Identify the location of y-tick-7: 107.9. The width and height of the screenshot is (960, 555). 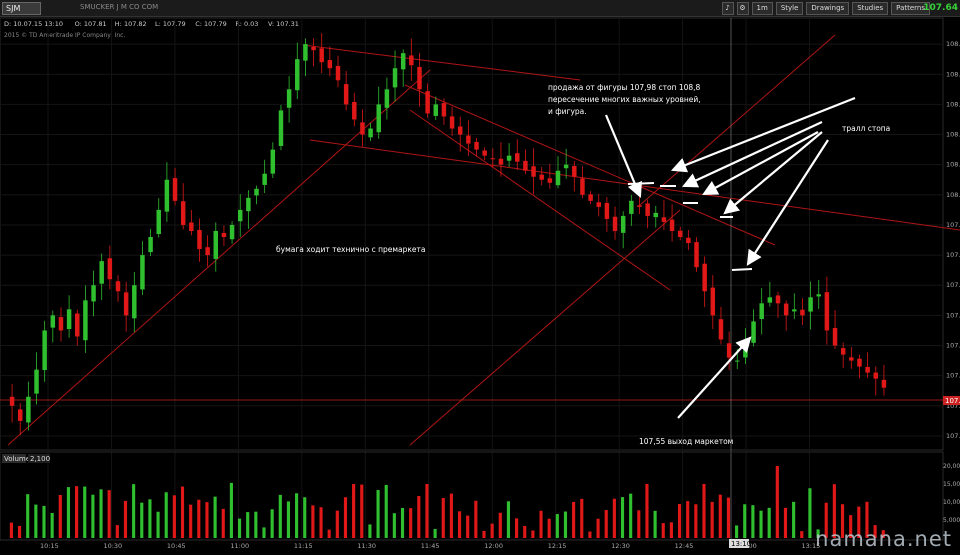
(953, 225).